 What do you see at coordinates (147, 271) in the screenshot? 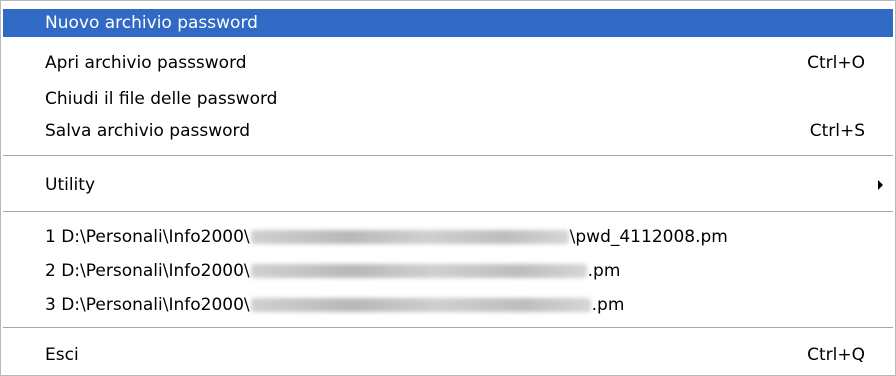
I see `recent-file-path-prefix: 2 D:\Personali\Info2000\` at bounding box center [147, 271].